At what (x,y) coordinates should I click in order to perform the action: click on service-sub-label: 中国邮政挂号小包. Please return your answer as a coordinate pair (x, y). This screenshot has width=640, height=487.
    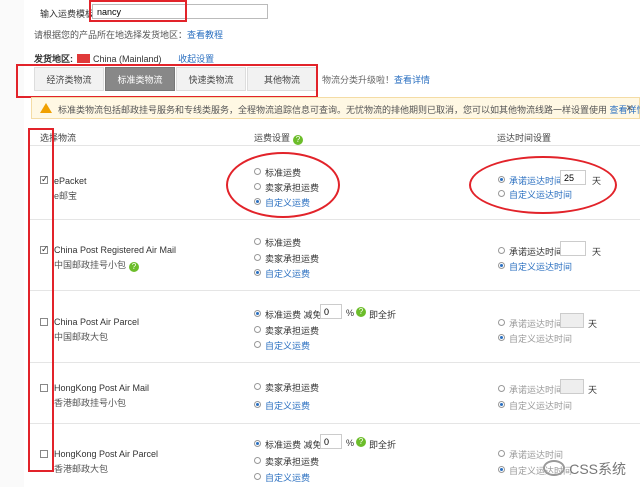
    Looking at the image, I should click on (90, 265).